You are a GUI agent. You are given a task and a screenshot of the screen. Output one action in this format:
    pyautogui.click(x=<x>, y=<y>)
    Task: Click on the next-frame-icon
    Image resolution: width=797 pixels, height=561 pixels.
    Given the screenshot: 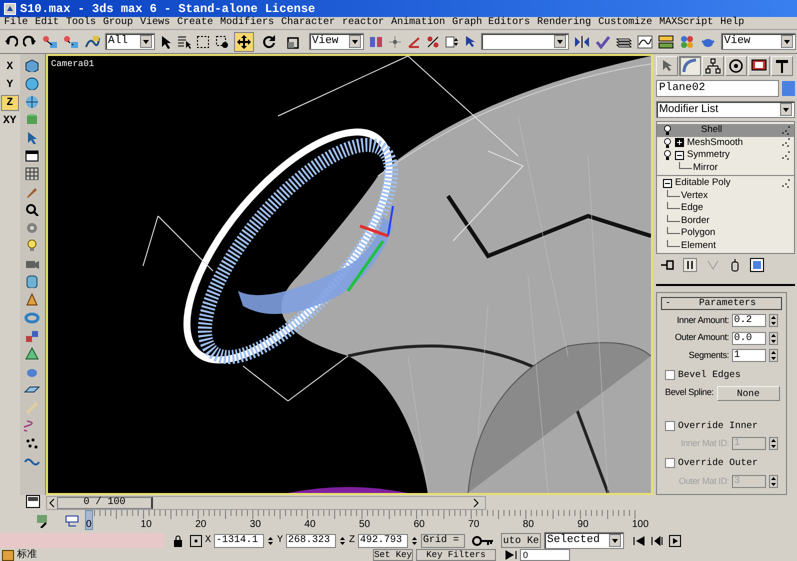 What is the action you would take?
    pyautogui.click(x=476, y=502)
    